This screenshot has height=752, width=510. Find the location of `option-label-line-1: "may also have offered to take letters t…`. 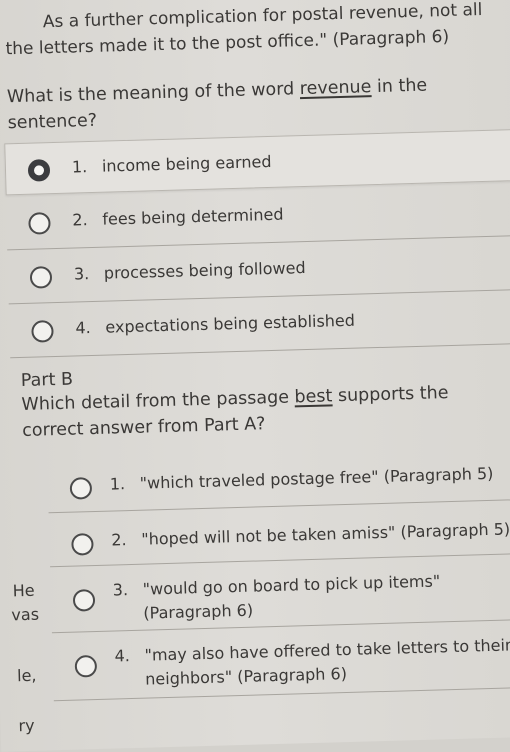

option-label-line-1: "may also have offered to take letters t… is located at coordinates (327, 650).